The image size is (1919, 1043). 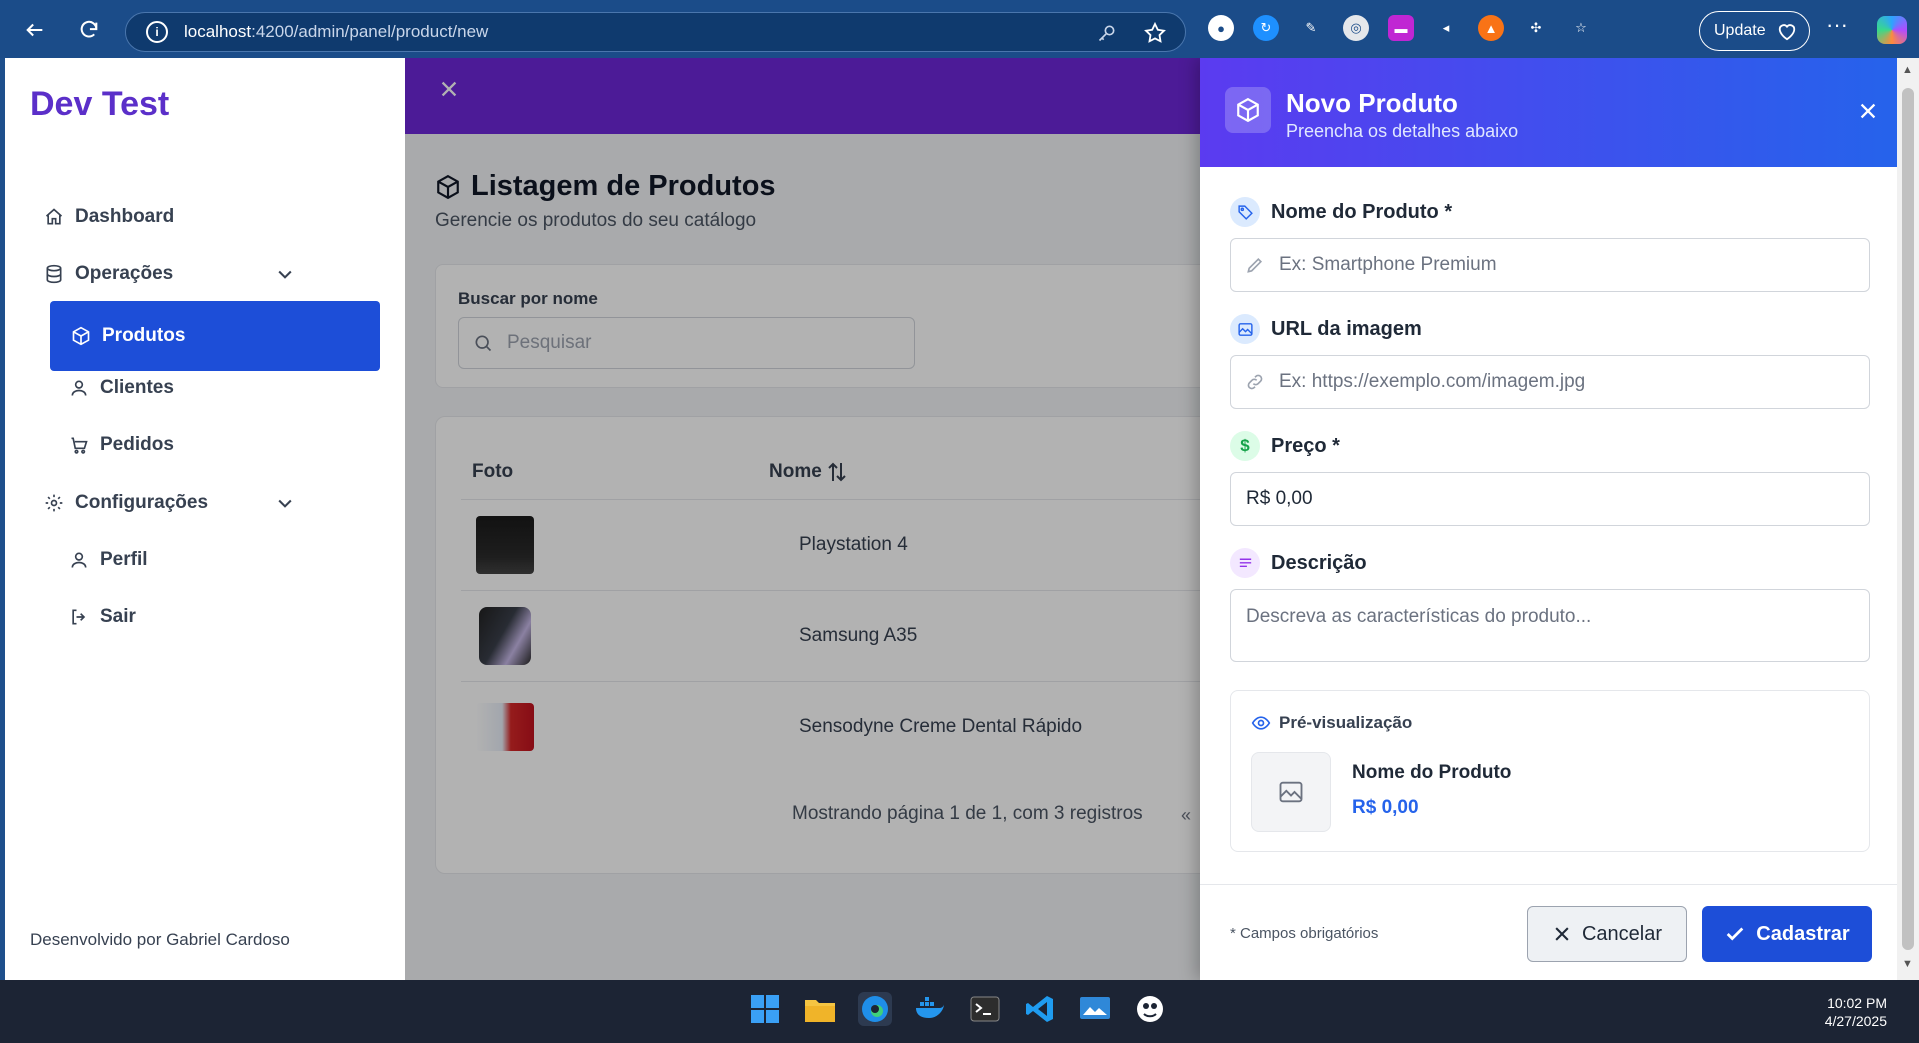 I want to click on sidebar-item-pedidos: Pedidos, so click(x=121, y=445).